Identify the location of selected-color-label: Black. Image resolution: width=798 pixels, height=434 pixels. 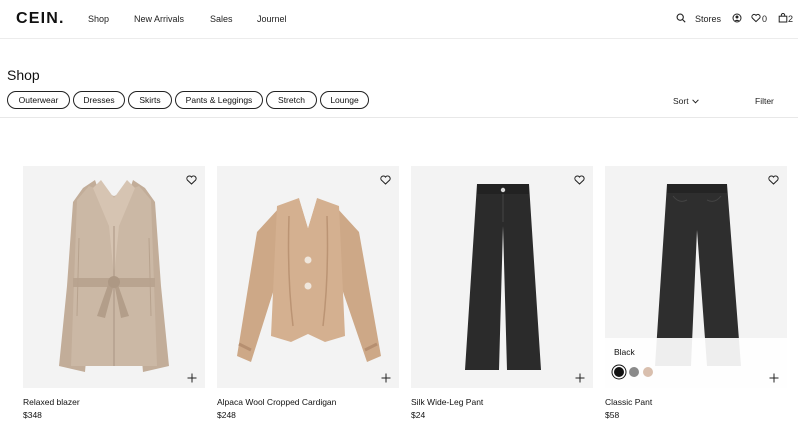
(624, 352).